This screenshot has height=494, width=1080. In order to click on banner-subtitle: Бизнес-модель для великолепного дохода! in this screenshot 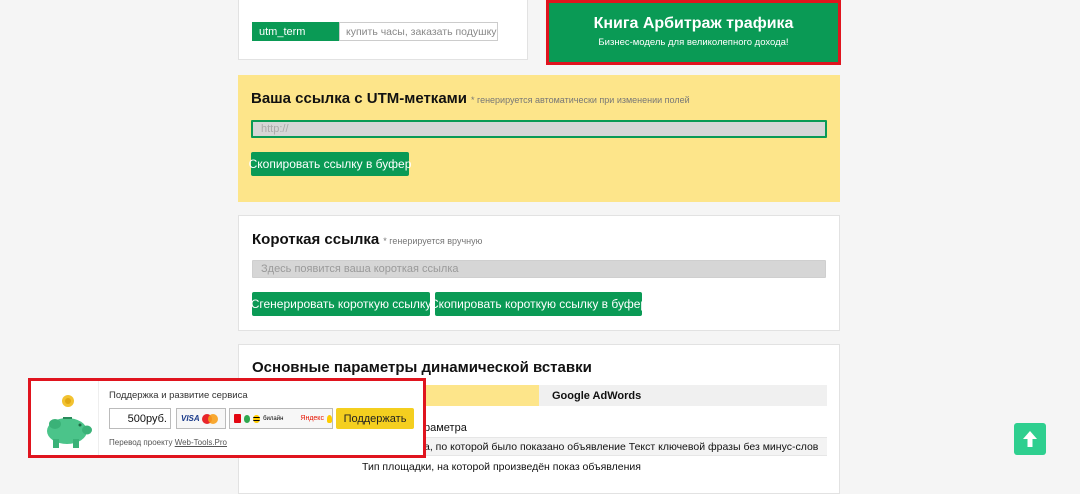, I will do `click(693, 42)`.